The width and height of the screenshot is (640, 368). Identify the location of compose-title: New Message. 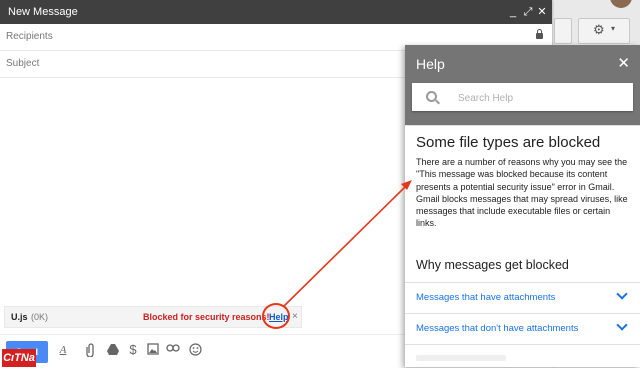
(43, 12).